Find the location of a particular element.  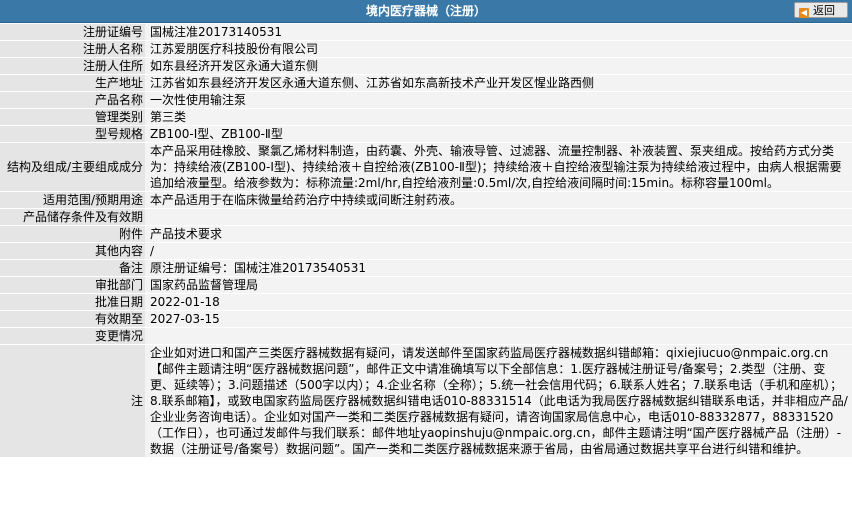

row-value: 2027-03-15 is located at coordinates (498, 319).